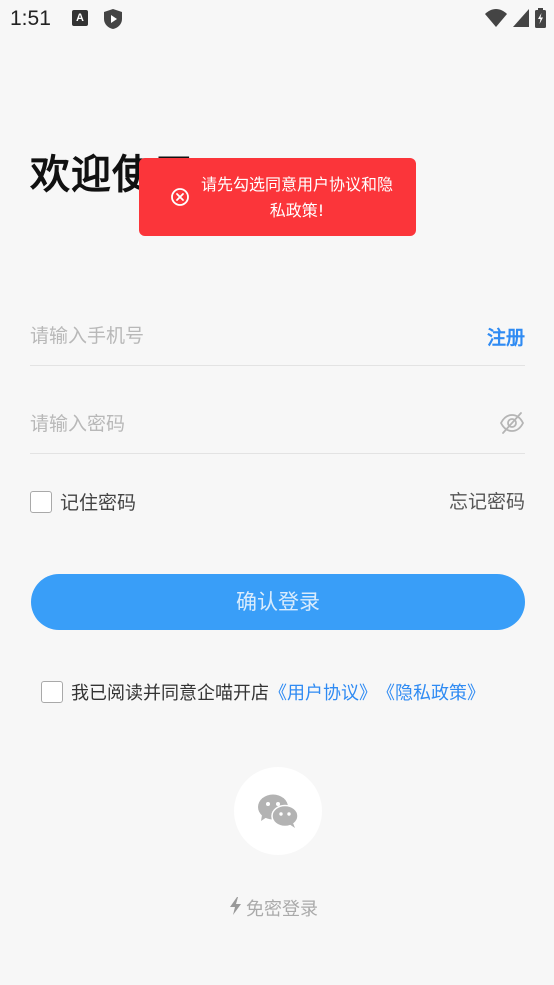 Image resolution: width=554 pixels, height=985 pixels. What do you see at coordinates (52, 692) in the screenshot?
I see `agreement-checkbox` at bounding box center [52, 692].